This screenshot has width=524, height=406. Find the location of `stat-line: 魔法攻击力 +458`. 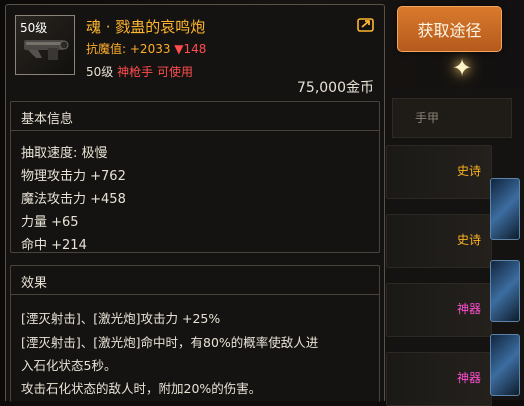

stat-line: 魔法攻击力 +458 is located at coordinates (73, 199).